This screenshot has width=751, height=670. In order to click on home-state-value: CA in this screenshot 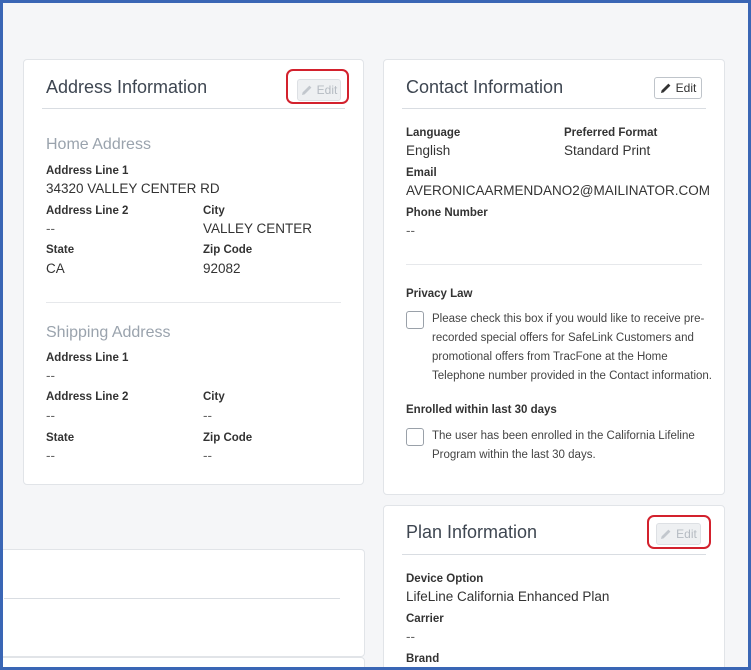, I will do `click(55, 268)`.